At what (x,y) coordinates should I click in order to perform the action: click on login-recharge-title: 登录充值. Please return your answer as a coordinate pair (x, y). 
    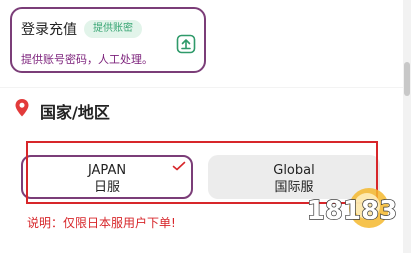
    Looking at the image, I should click on (49, 30).